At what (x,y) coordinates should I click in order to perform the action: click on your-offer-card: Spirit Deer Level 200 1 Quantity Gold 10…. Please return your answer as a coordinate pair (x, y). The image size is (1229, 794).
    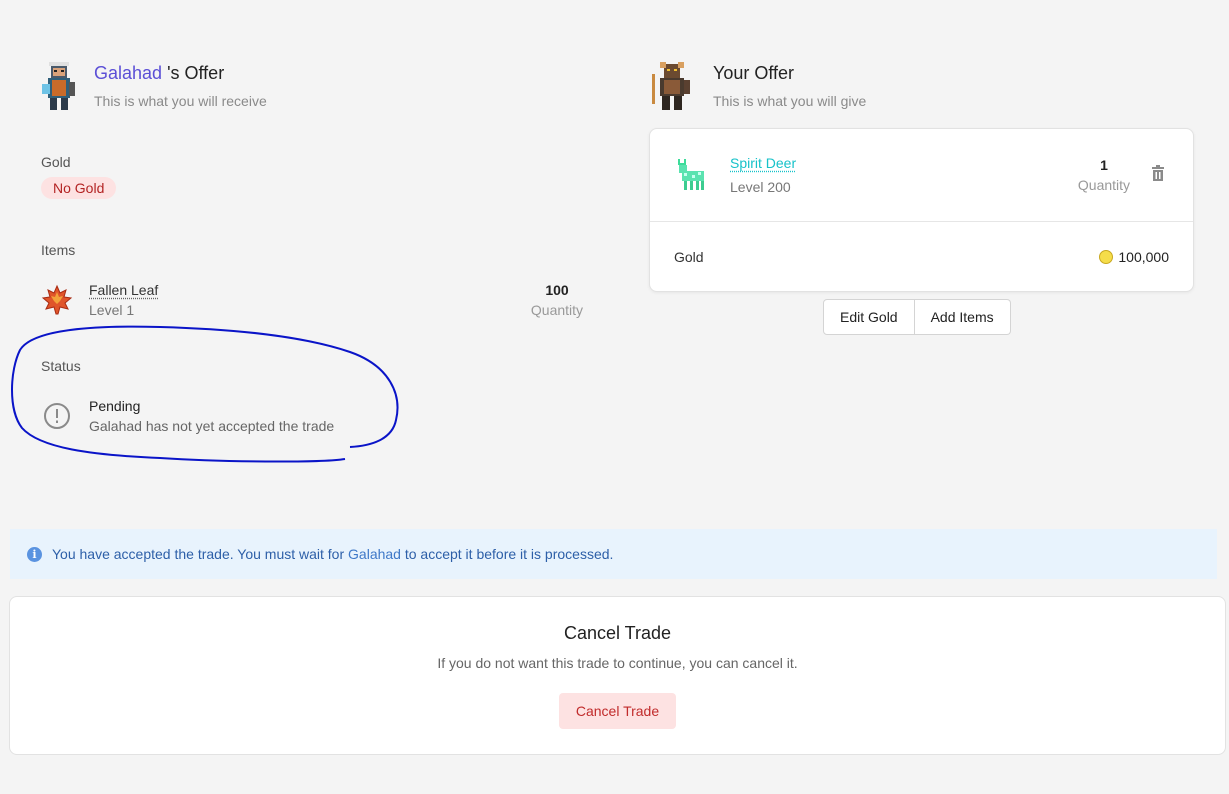
    Looking at the image, I should click on (921, 210).